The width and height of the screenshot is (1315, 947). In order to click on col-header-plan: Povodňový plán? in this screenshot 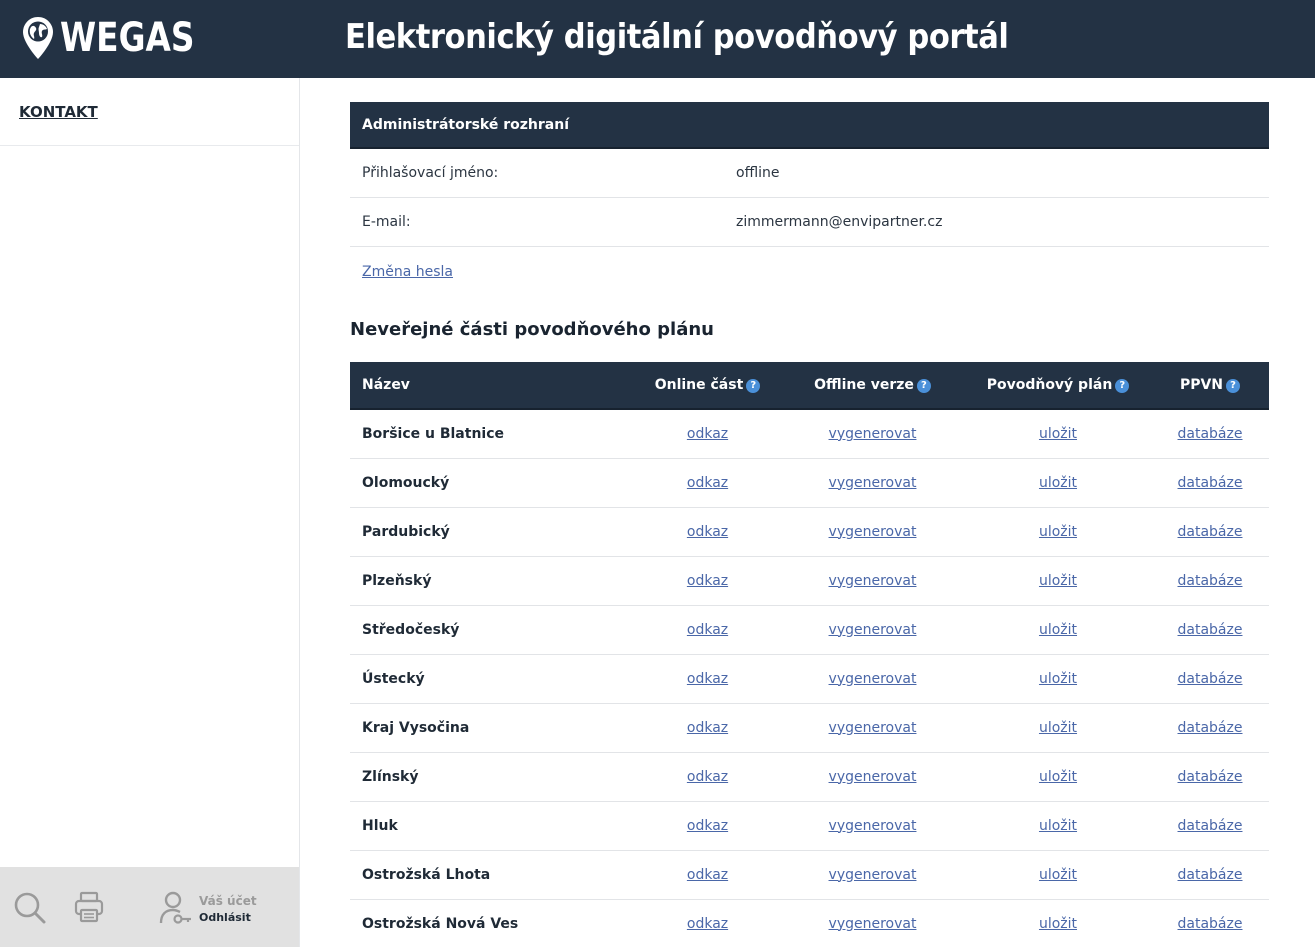, I will do `click(1058, 386)`.